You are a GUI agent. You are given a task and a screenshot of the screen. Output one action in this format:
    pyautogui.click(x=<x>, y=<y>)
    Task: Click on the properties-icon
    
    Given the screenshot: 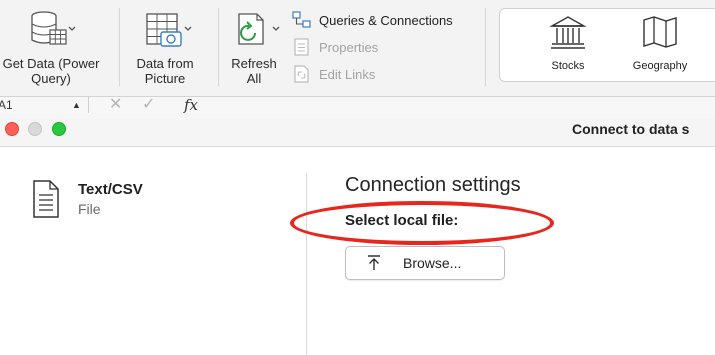 What is the action you would take?
    pyautogui.click(x=301, y=47)
    